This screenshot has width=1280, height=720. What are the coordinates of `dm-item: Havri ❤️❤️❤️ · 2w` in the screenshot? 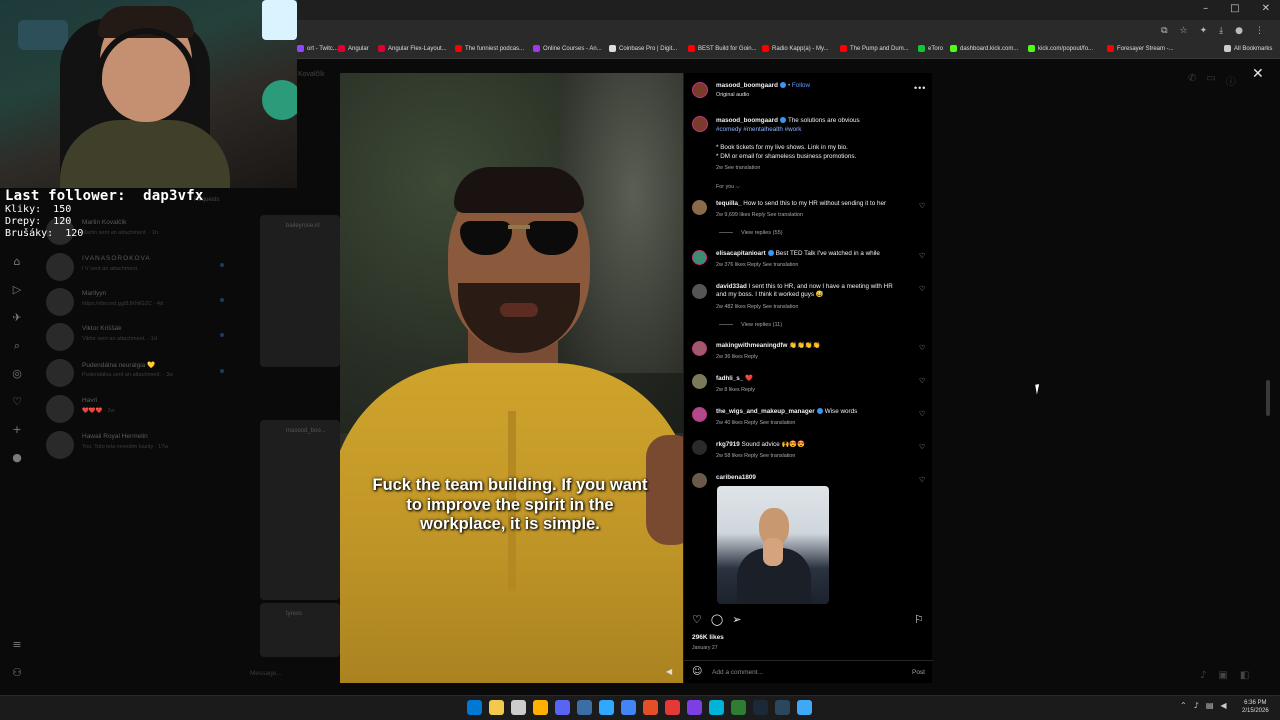 It's located at (141, 410).